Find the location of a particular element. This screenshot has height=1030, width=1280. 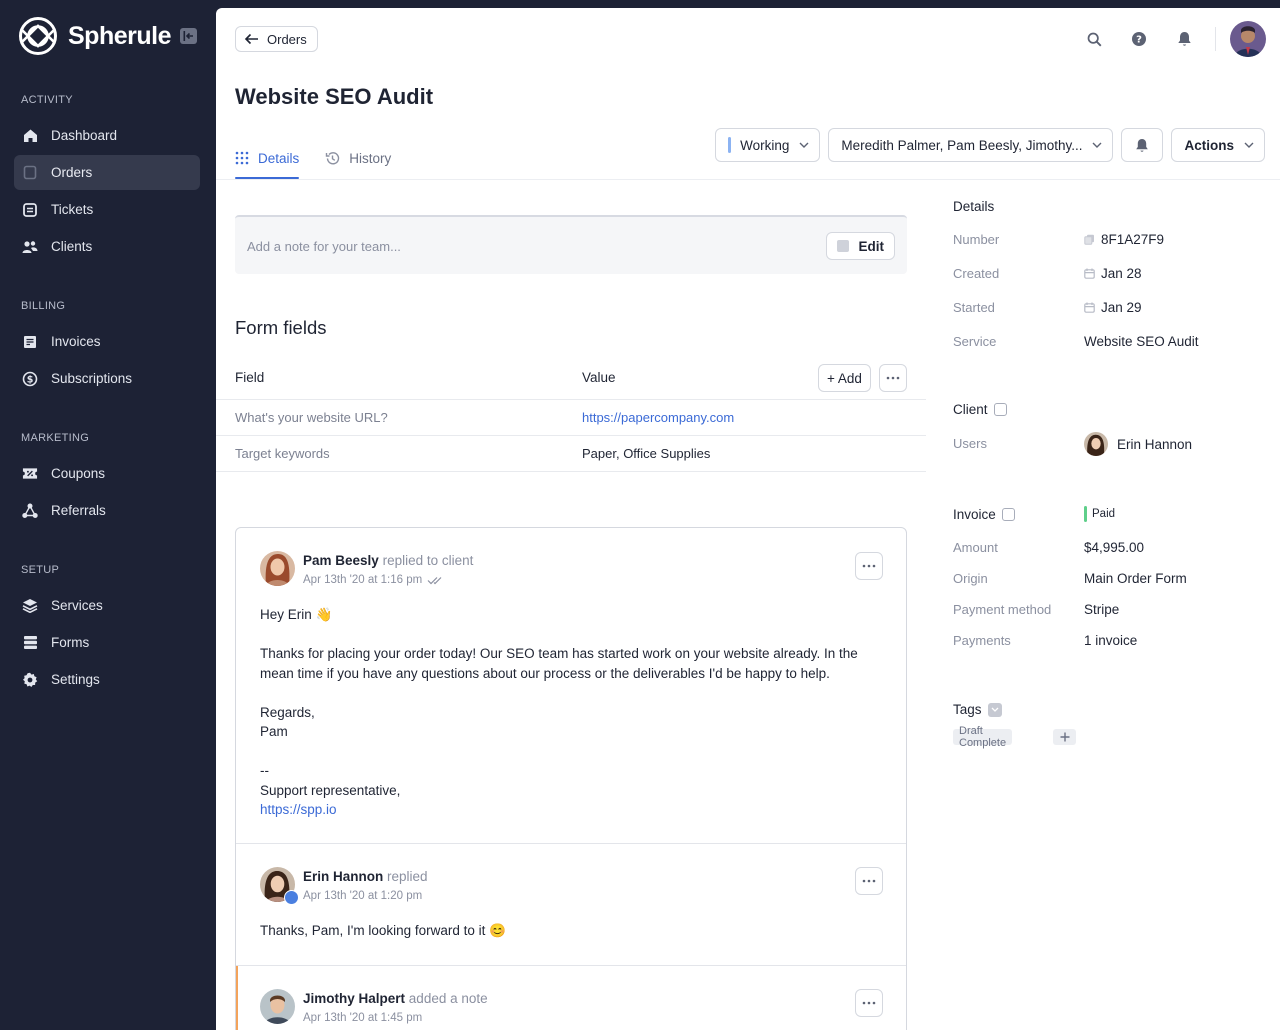

nav-heading: SETUP is located at coordinates (40, 570).